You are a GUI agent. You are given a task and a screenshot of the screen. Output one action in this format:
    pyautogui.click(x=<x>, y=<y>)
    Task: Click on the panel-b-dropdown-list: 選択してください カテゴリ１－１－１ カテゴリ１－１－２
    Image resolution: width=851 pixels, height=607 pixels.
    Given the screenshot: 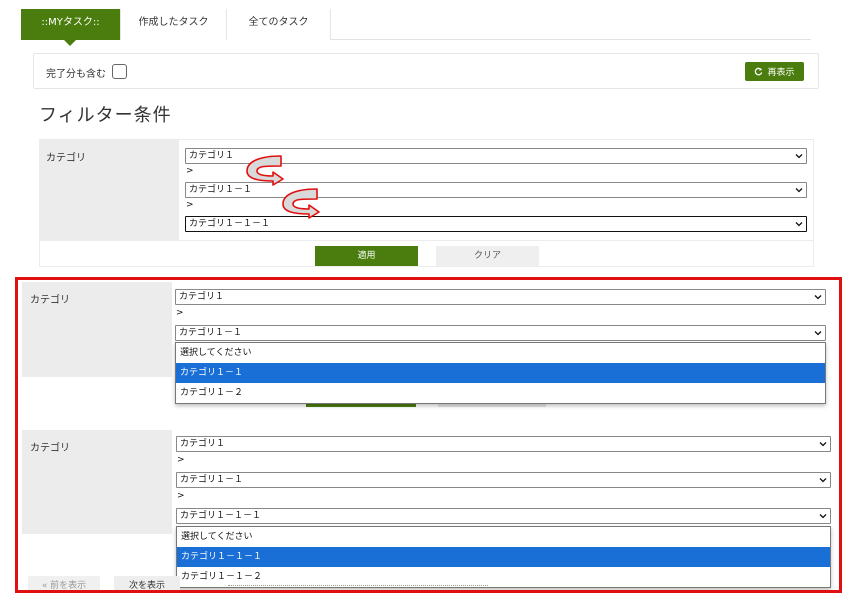 What is the action you would take?
    pyautogui.click(x=503, y=557)
    